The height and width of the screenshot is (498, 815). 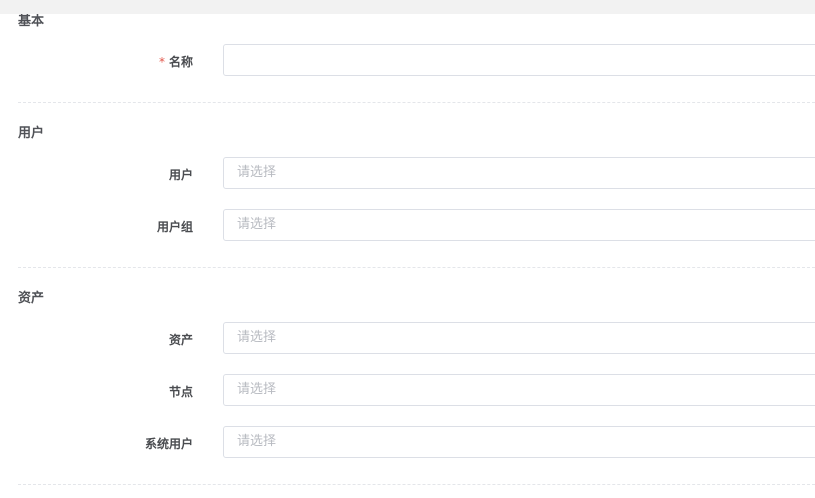 I want to click on system-user-select: 请选择, so click(x=519, y=442).